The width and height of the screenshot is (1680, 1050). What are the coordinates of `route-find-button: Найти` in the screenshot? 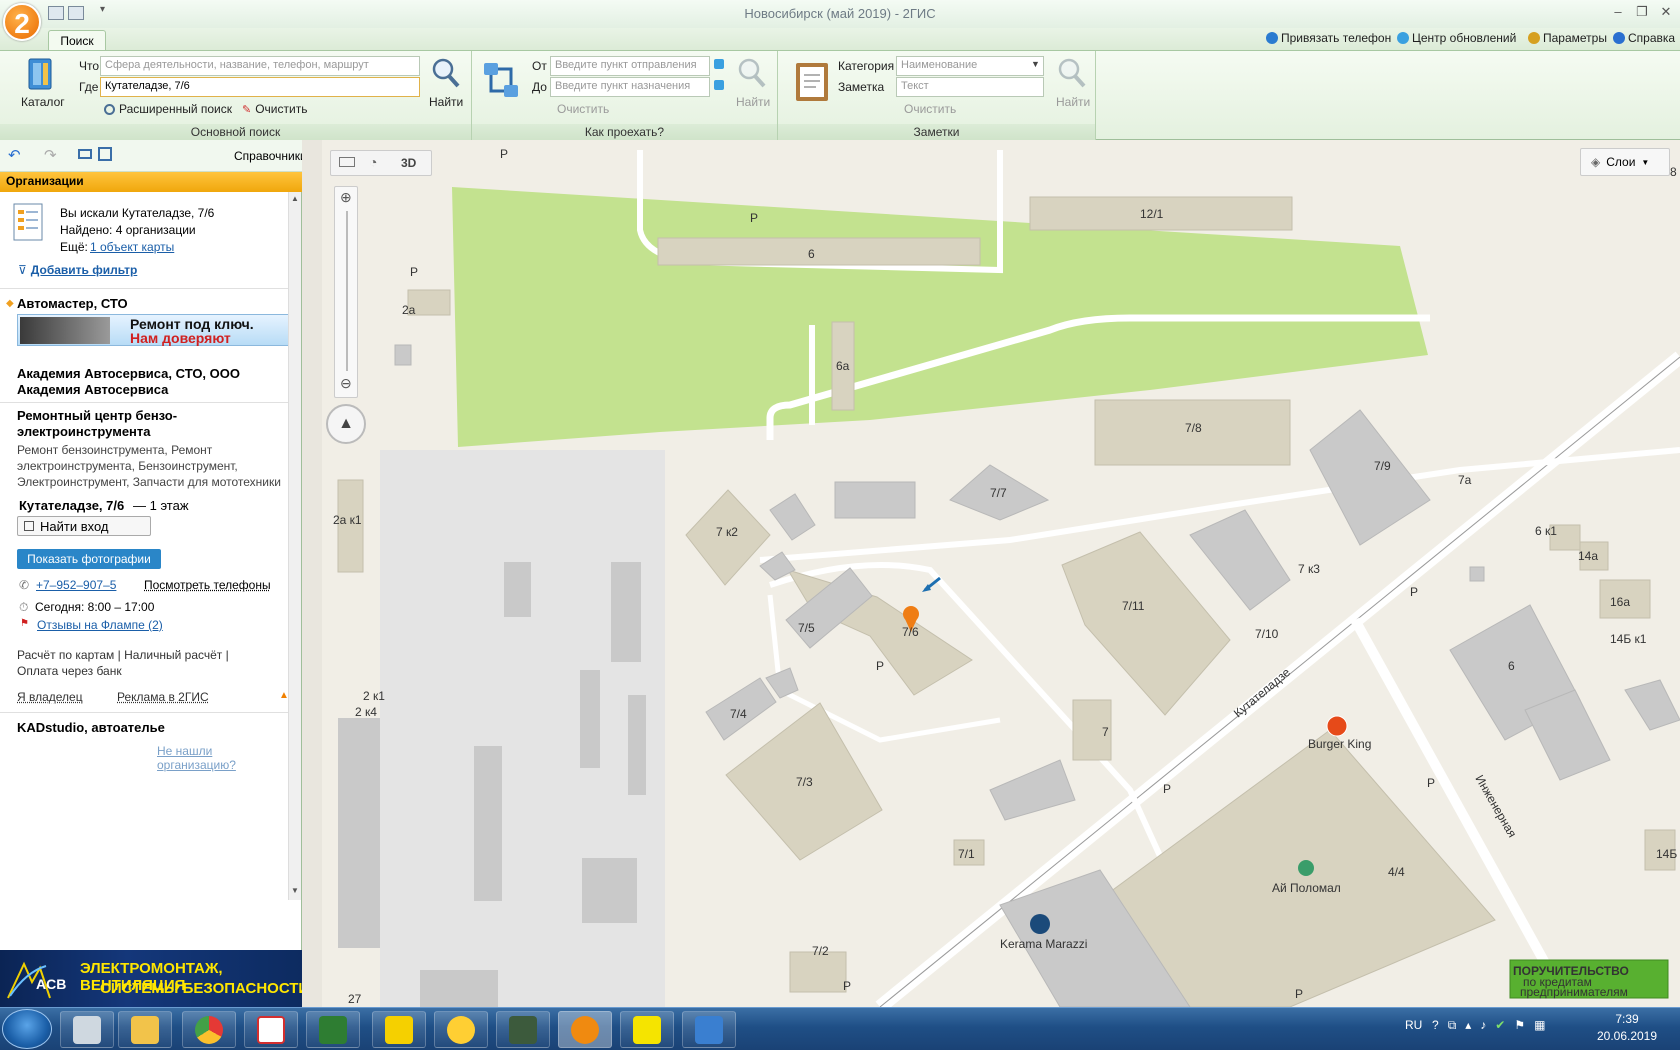 It's located at (753, 102).